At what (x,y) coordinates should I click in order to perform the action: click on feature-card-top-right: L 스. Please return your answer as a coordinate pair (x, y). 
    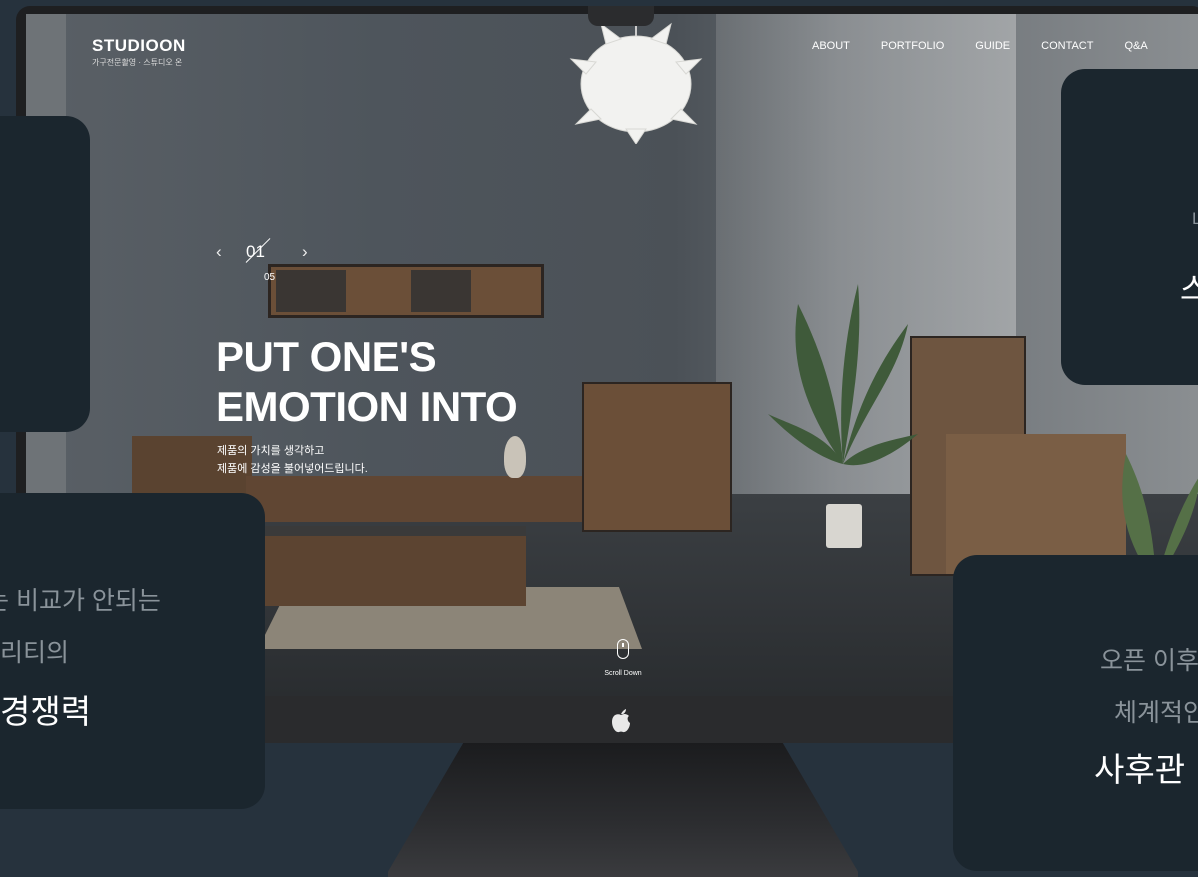
    Looking at the image, I should click on (1129, 227).